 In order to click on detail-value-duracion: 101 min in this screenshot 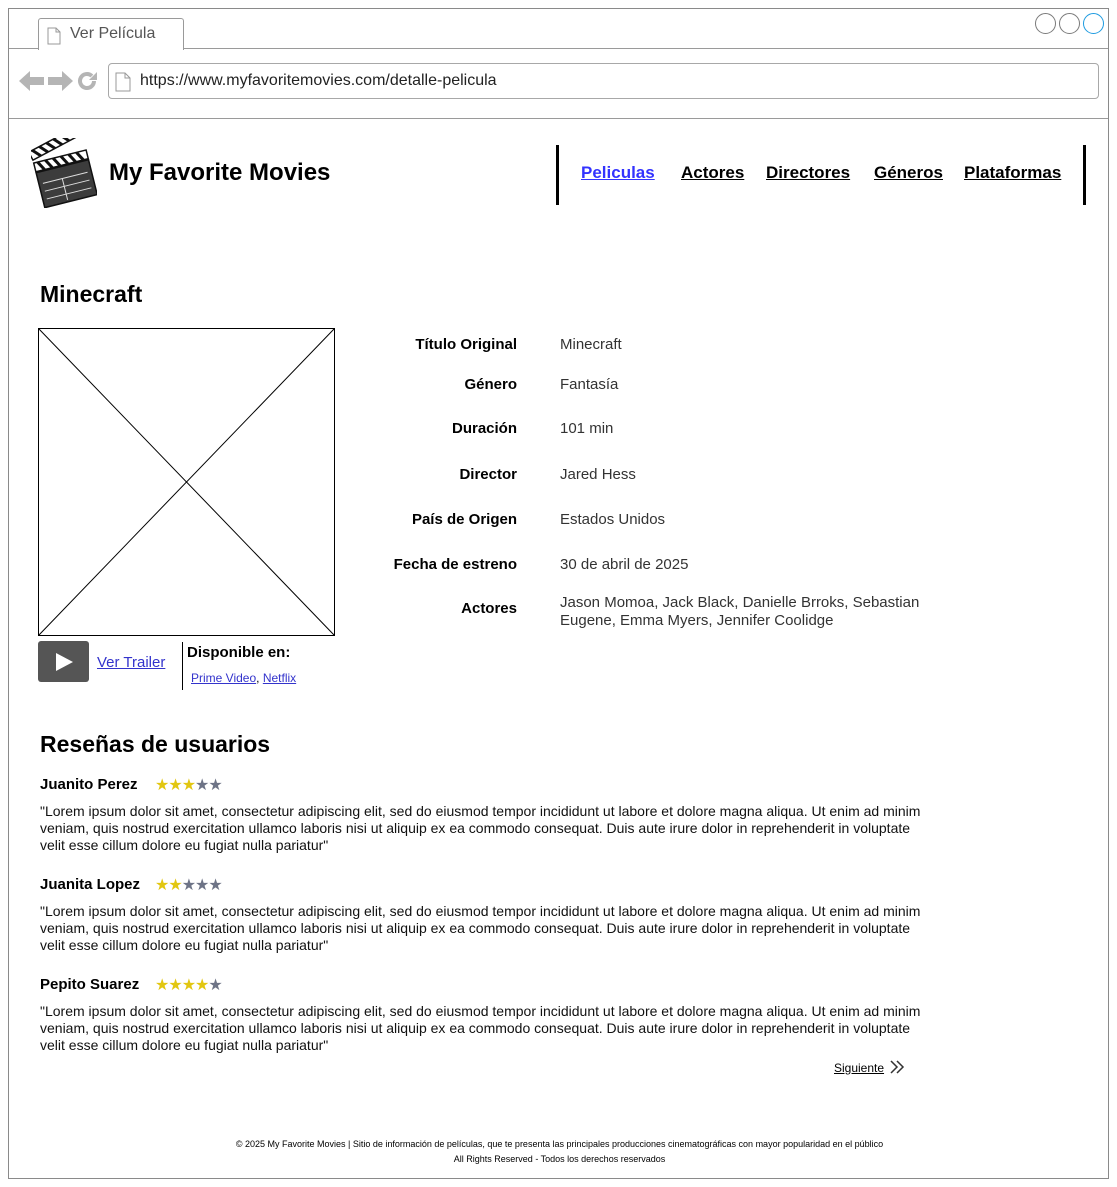, I will do `click(587, 428)`.